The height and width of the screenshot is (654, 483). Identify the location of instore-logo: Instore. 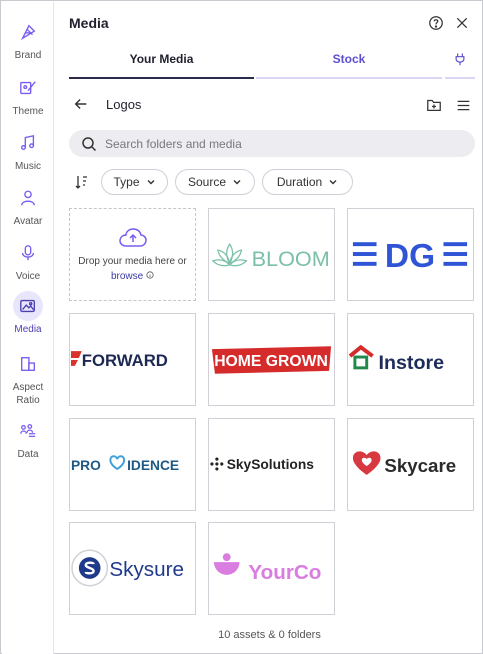
(396, 359).